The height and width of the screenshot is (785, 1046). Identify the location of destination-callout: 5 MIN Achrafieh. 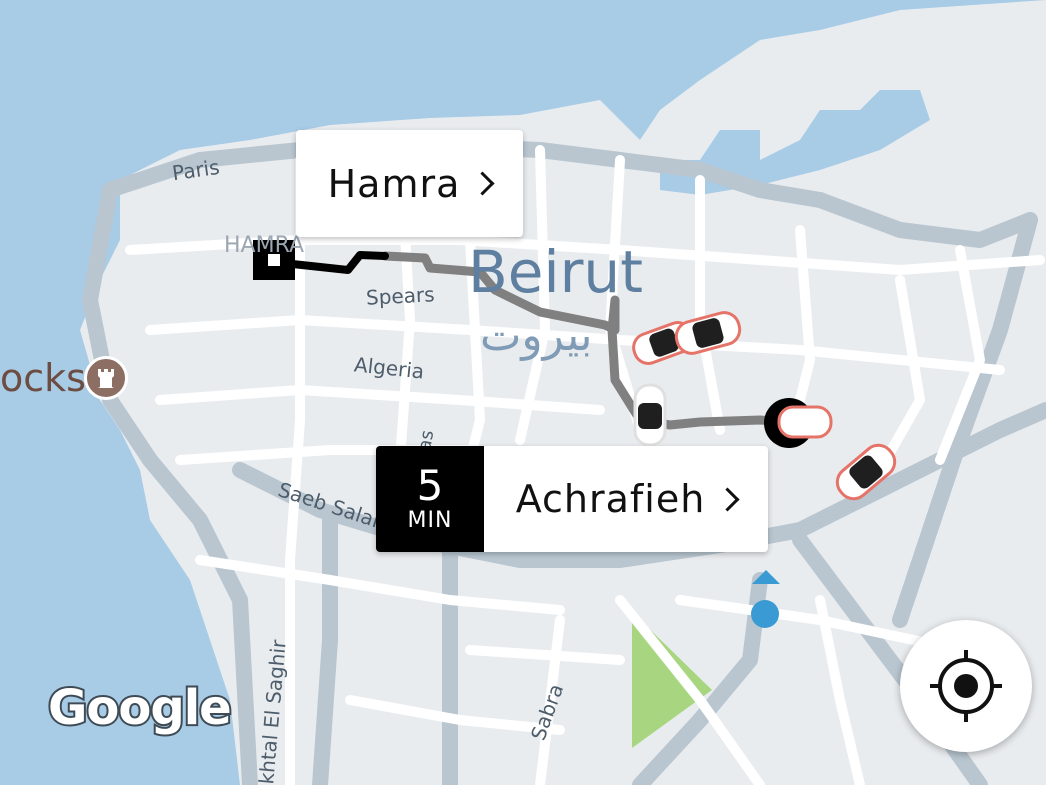
(572, 499).